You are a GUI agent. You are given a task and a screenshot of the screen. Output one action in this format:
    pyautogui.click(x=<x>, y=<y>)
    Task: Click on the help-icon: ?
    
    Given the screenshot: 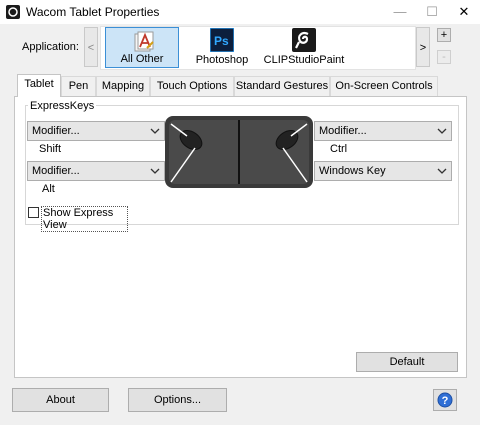 What is the action you would take?
    pyautogui.click(x=445, y=400)
    